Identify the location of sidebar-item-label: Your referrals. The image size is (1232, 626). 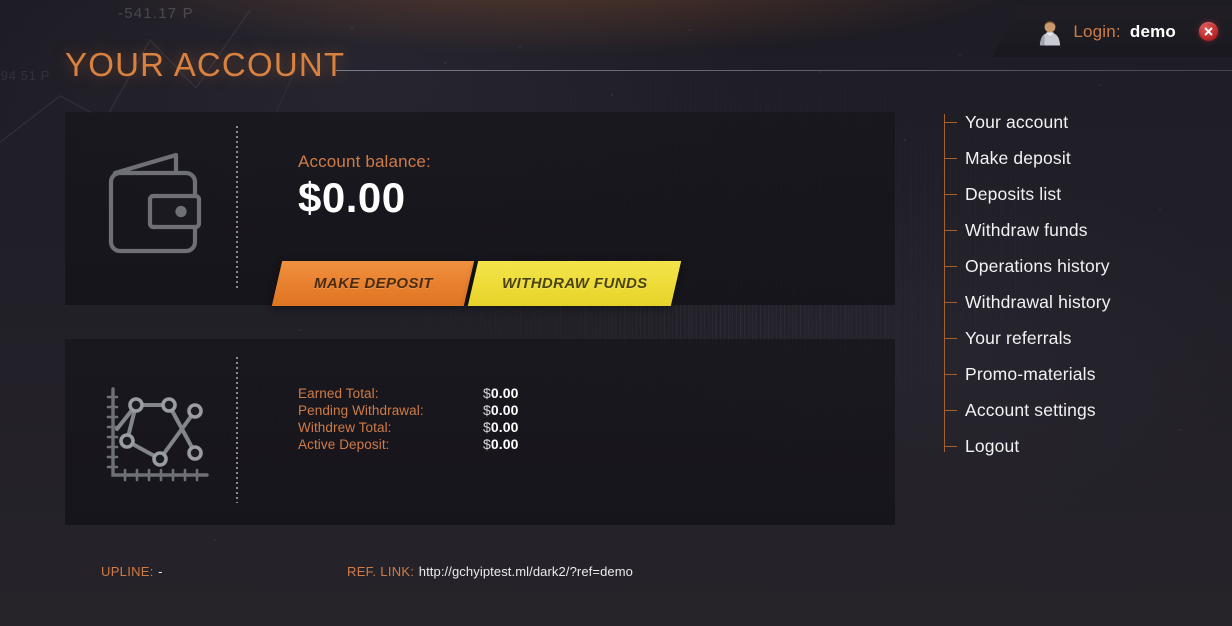
(1018, 337).